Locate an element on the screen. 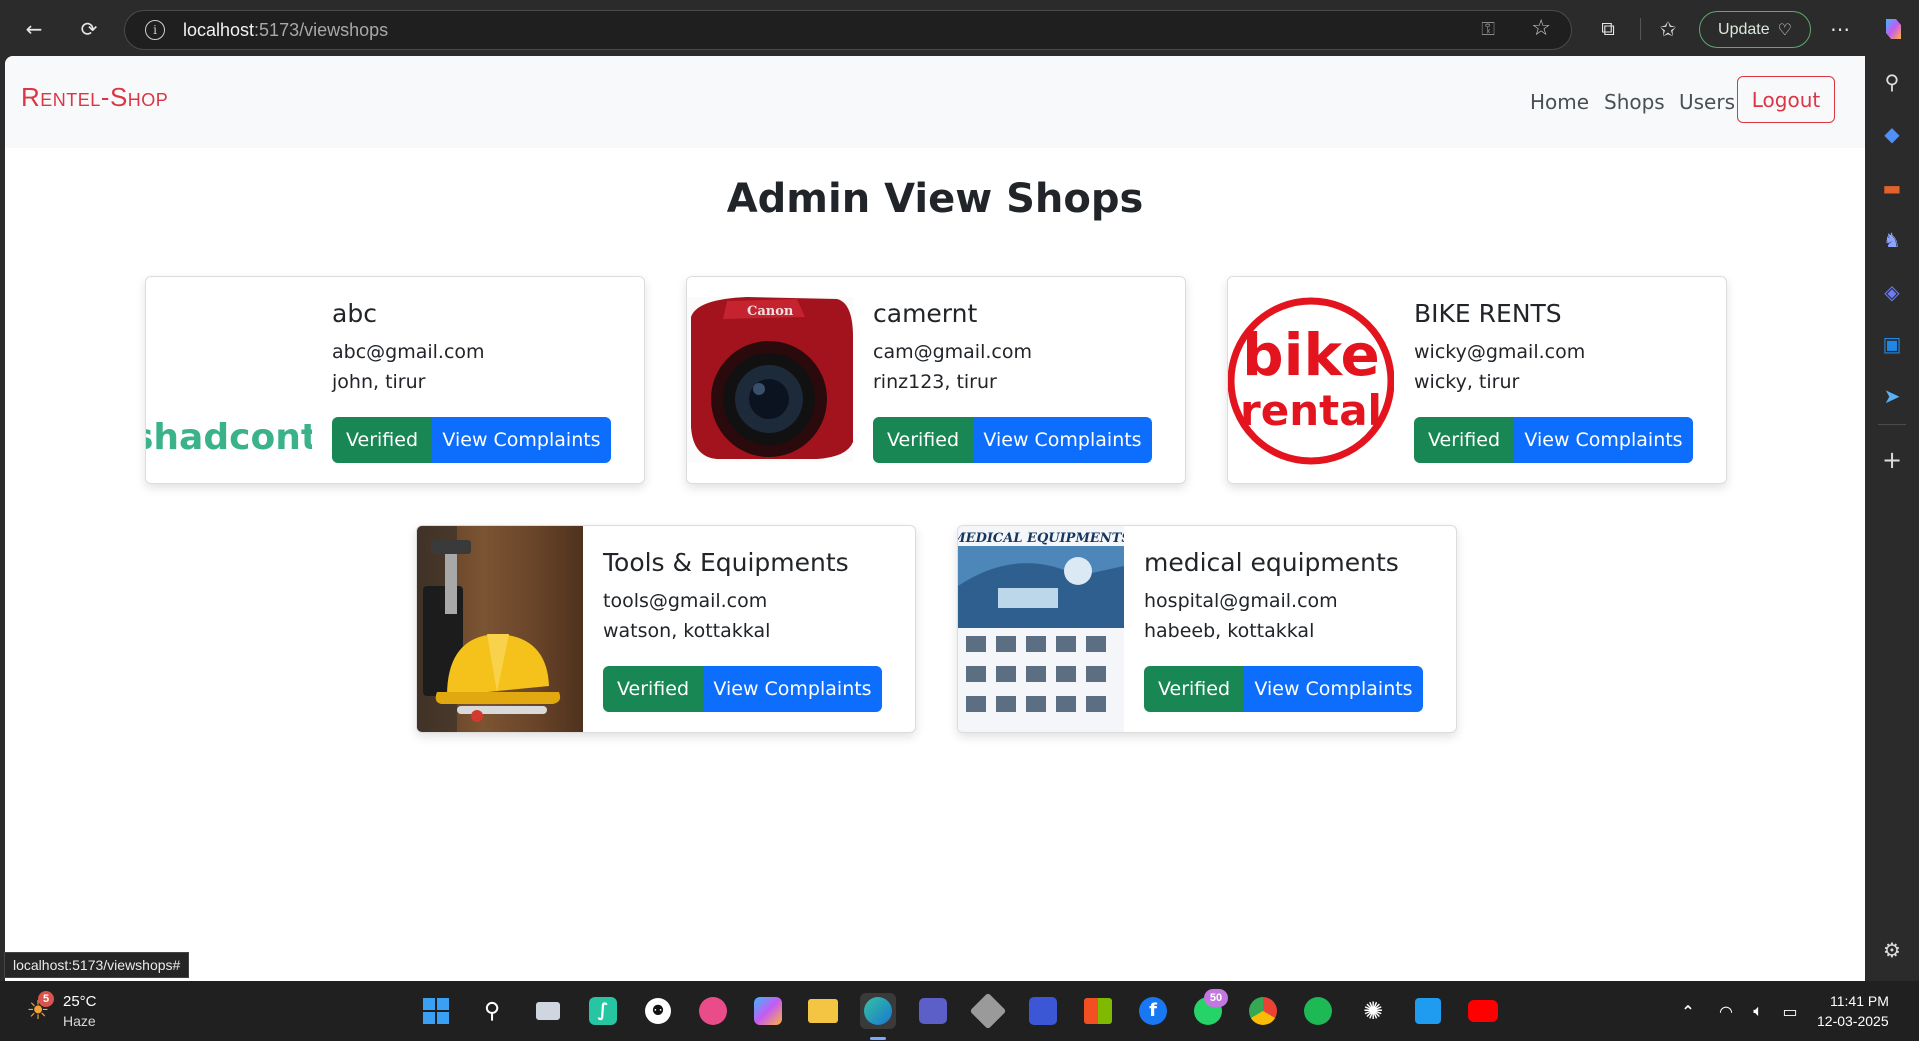 The width and height of the screenshot is (1919, 1041). rental-logo-text: rental is located at coordinates (1311, 410).